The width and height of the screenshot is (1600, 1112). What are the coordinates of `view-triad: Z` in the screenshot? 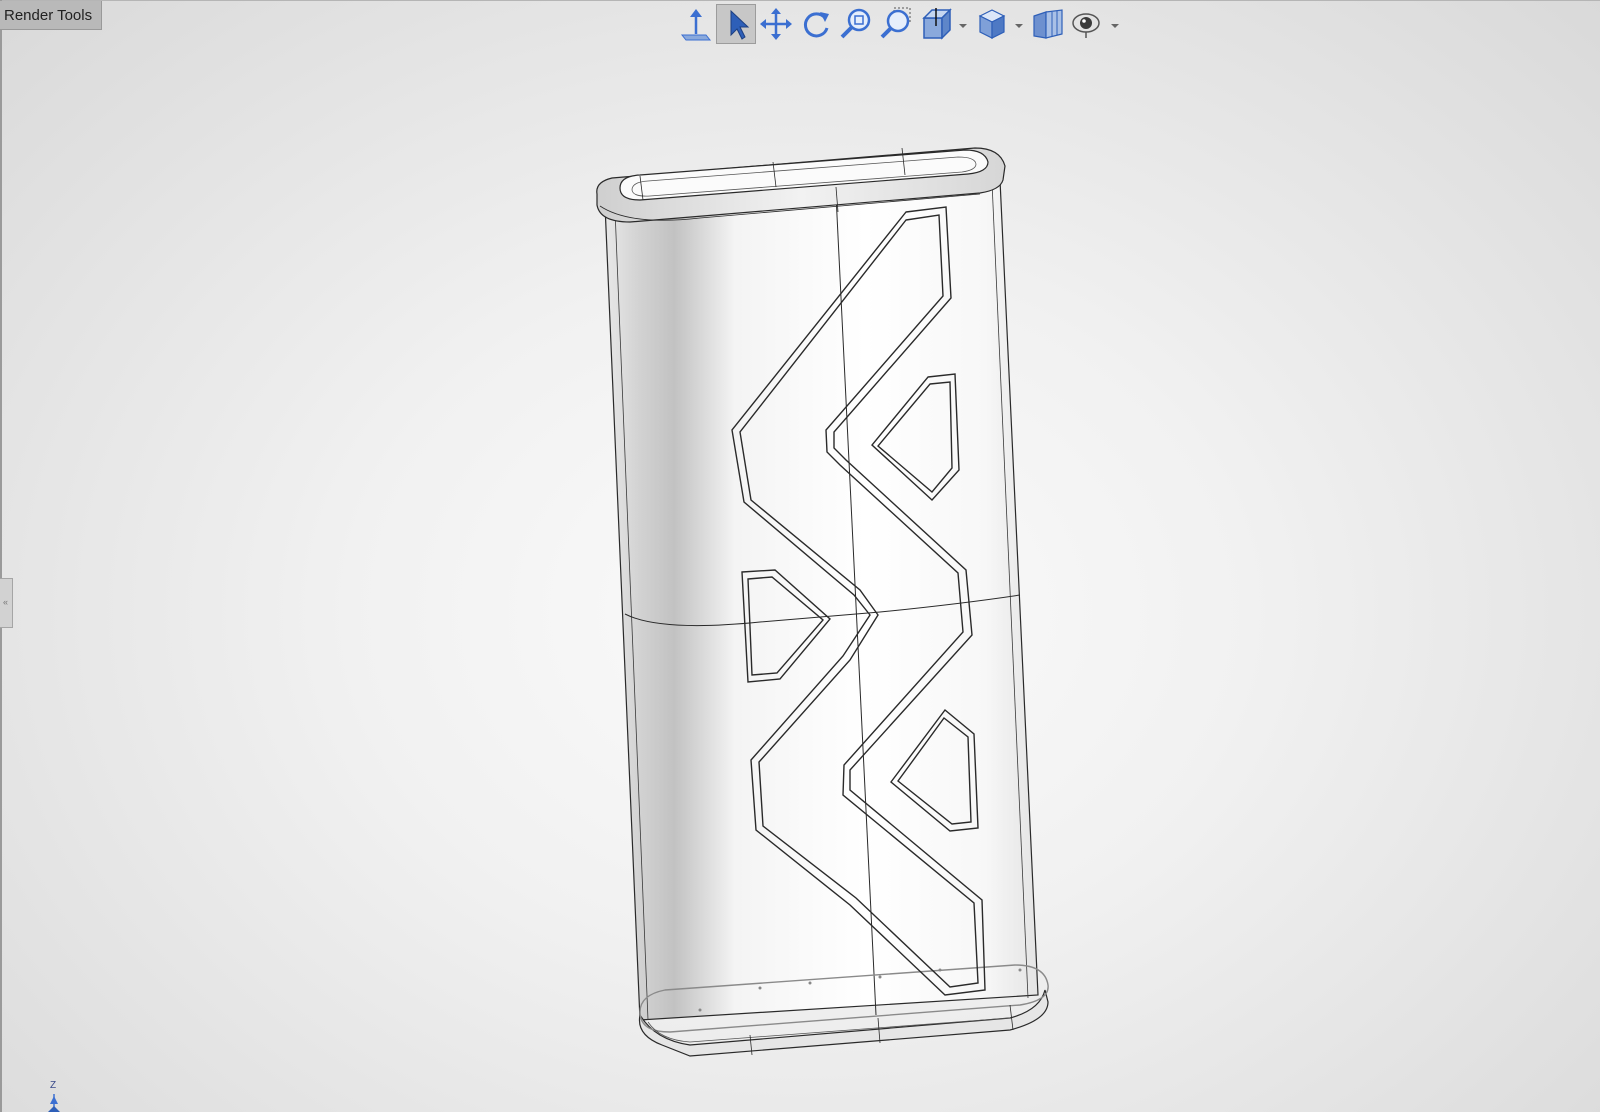 It's located at (54, 1096).